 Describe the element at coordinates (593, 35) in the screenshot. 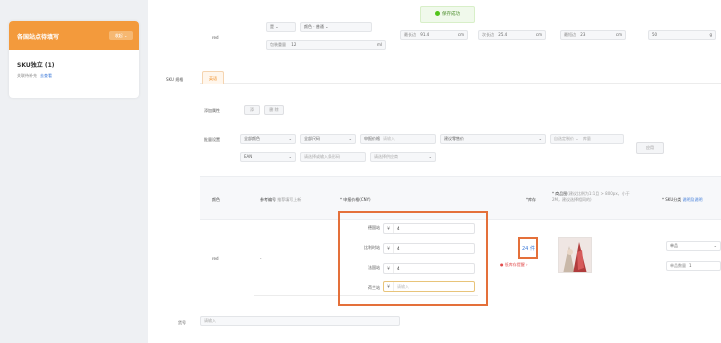

I see `shortest-side-field: 最短边 23 cm` at that location.